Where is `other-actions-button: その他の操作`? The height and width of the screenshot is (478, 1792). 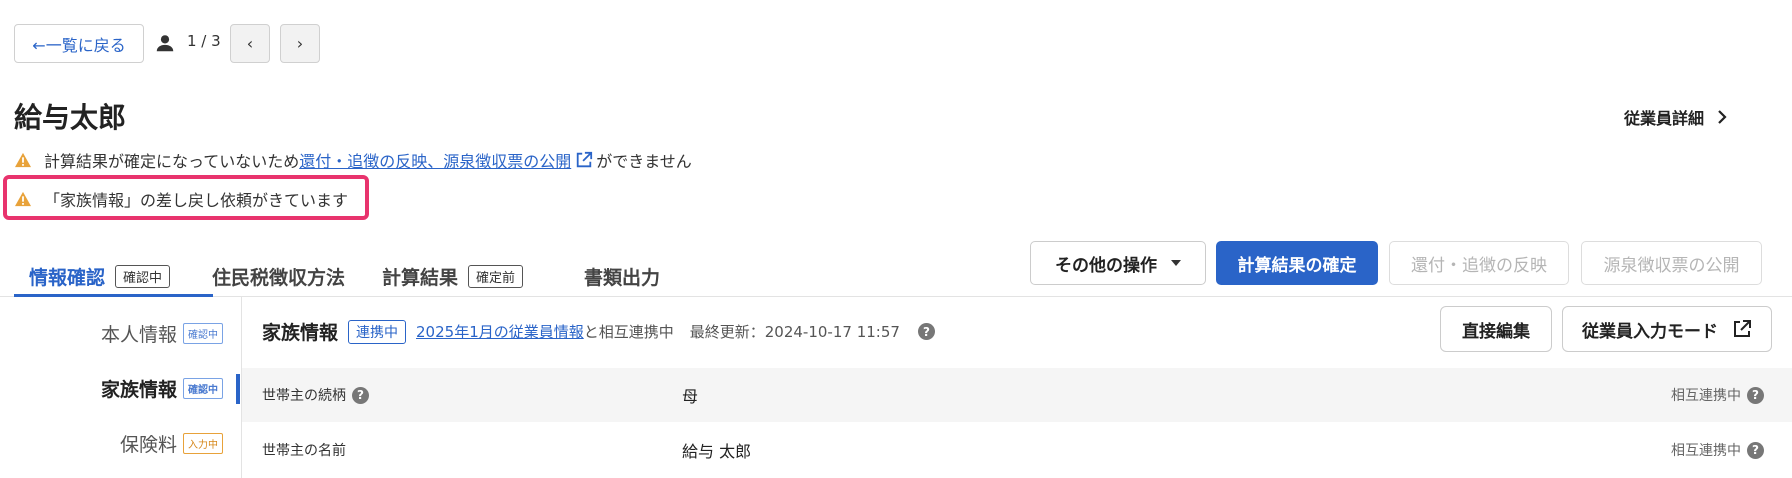
other-actions-button: その他の操作 is located at coordinates (1118, 263).